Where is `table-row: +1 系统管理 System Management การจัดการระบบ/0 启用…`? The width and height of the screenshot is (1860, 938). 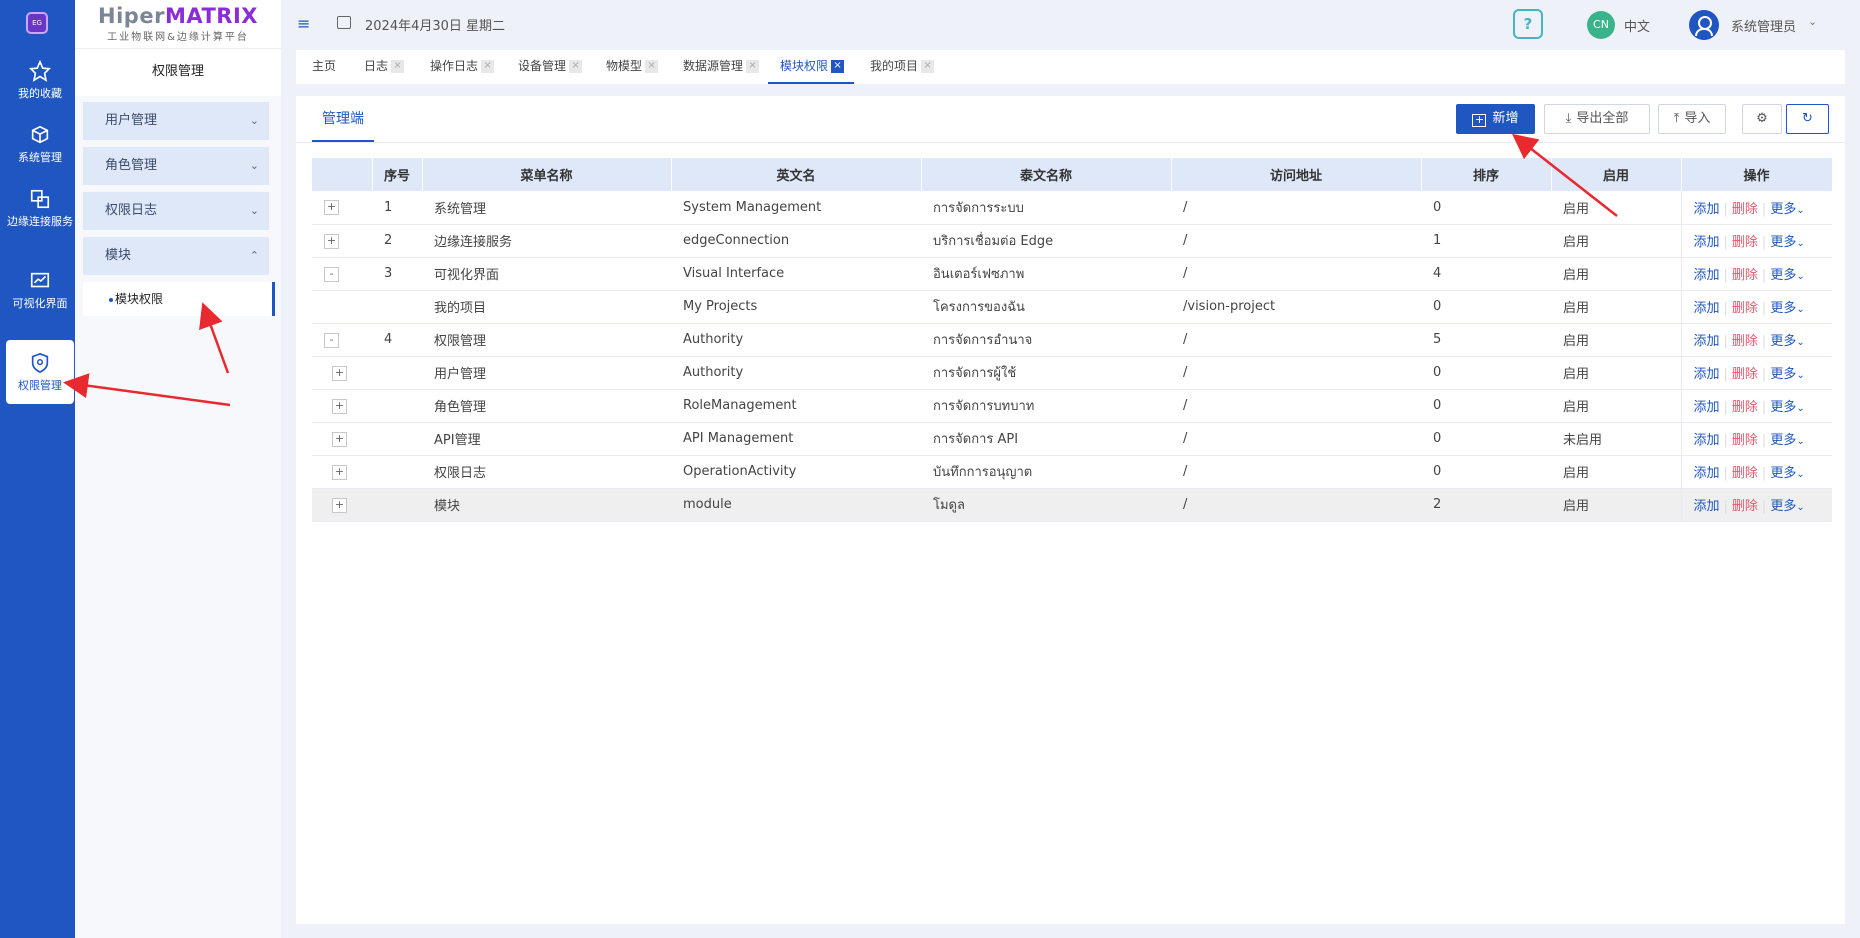
table-row: +1 系统管理 System Management การจัดการระบบ/0 启用… is located at coordinates (1072, 208).